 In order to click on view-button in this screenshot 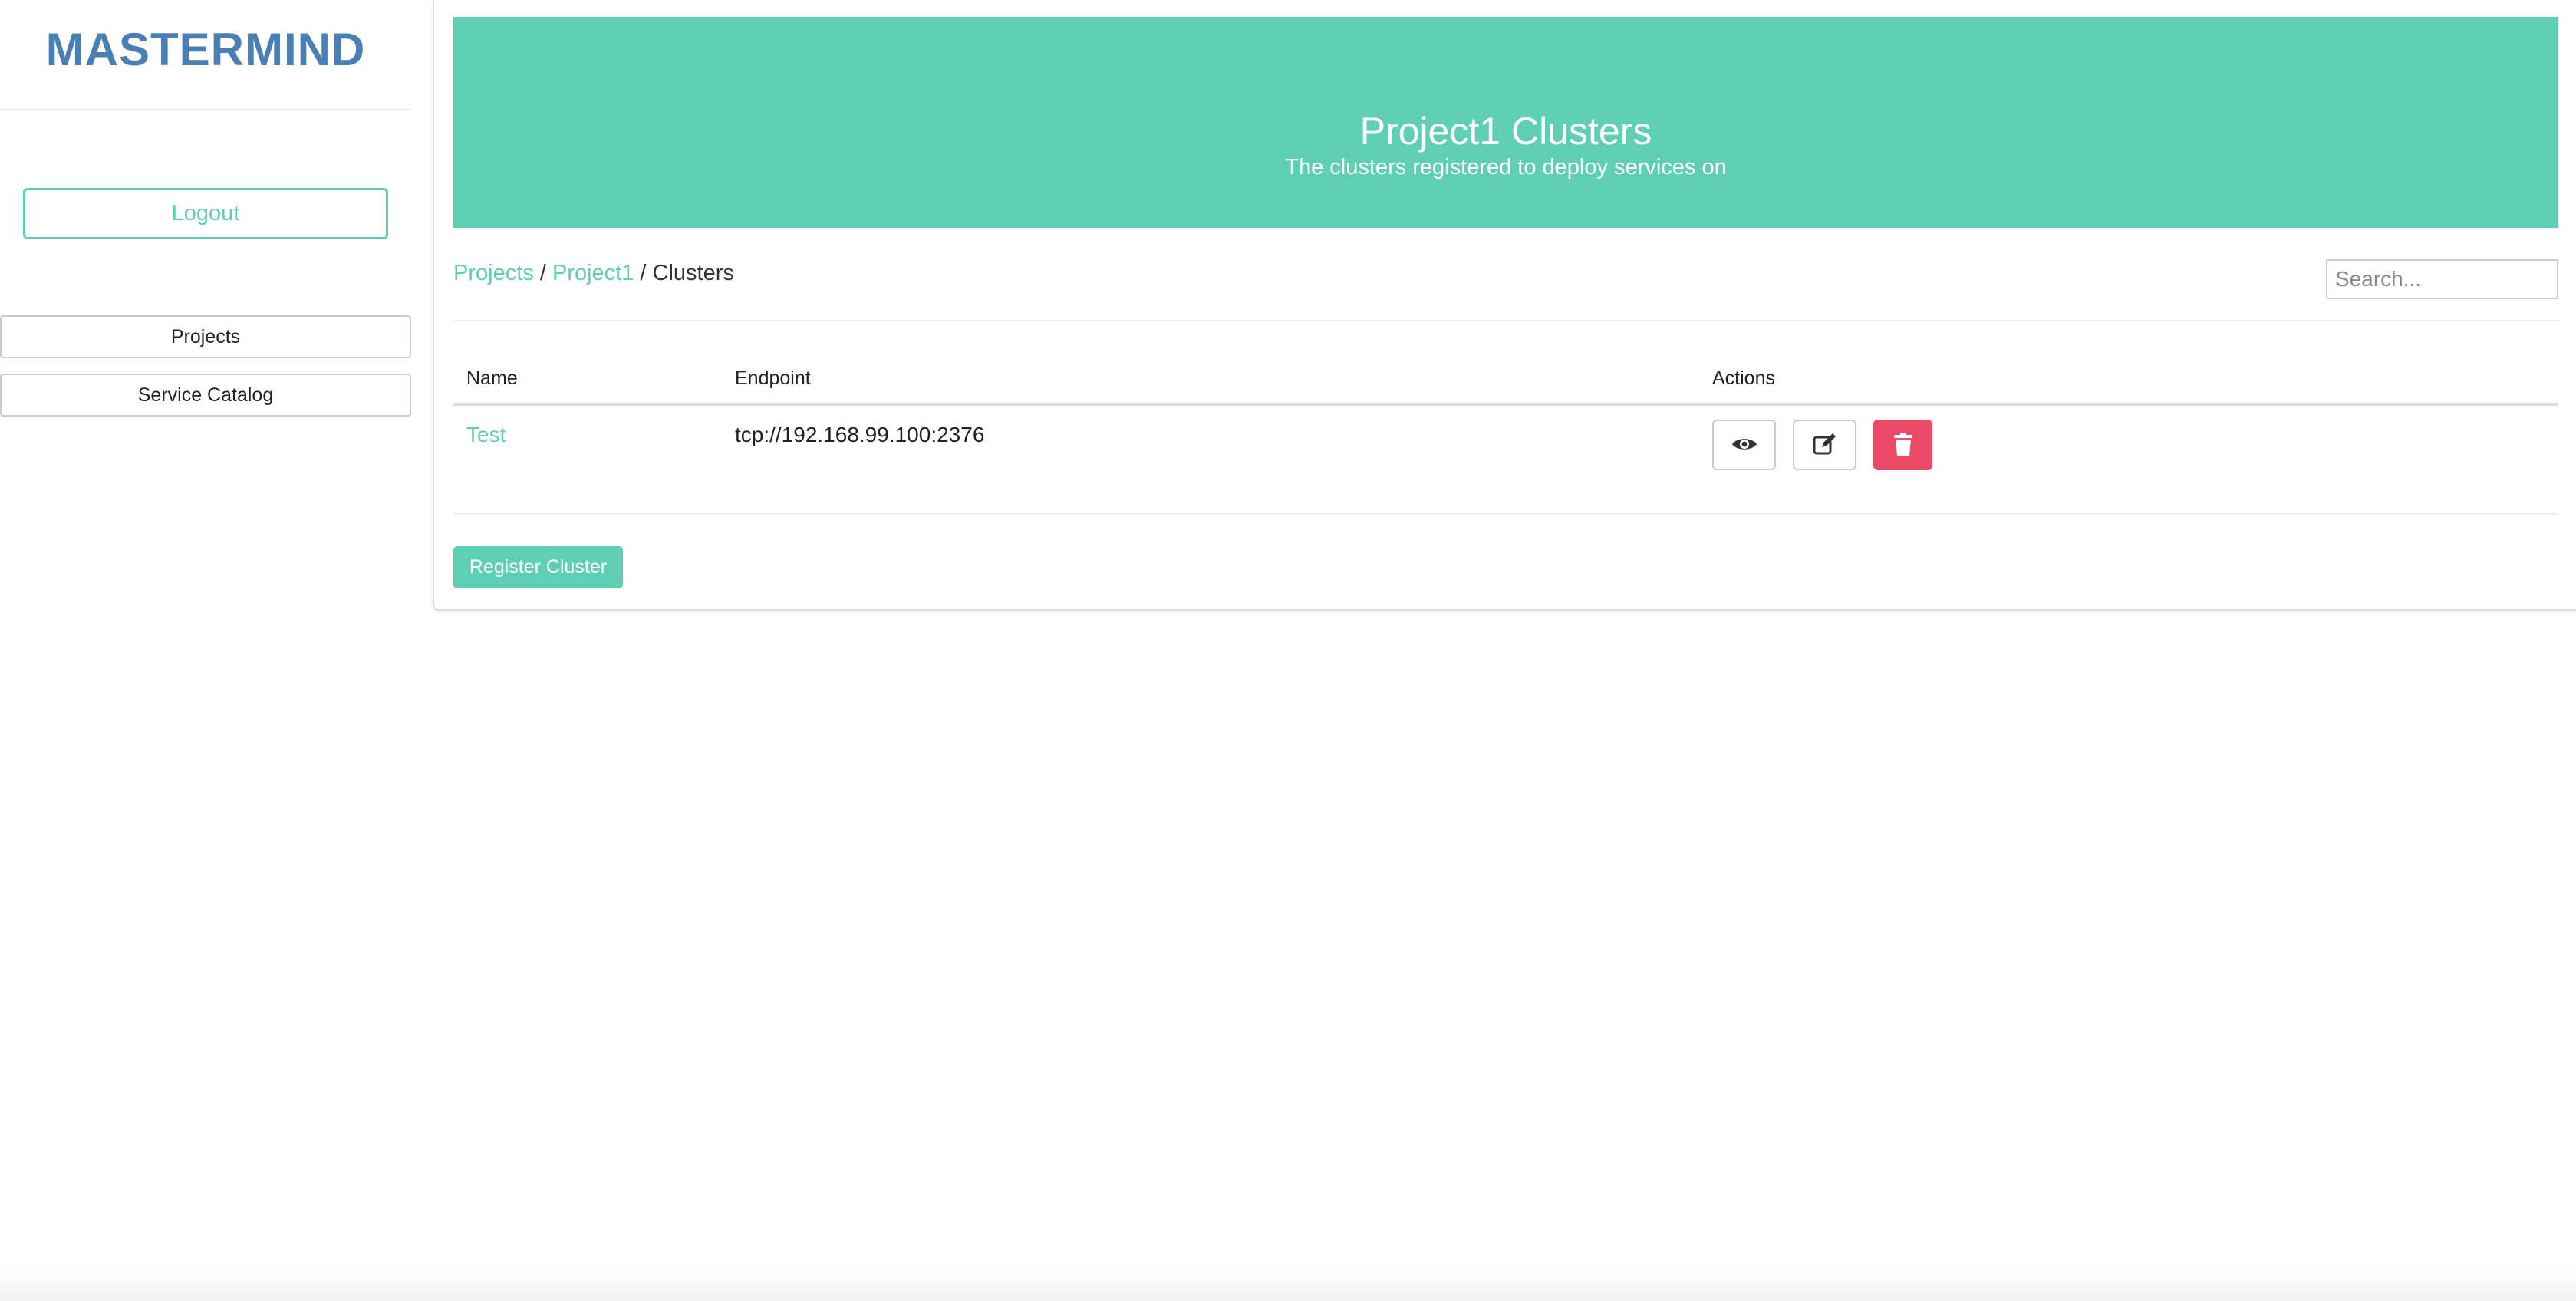, I will do `click(1744, 445)`.